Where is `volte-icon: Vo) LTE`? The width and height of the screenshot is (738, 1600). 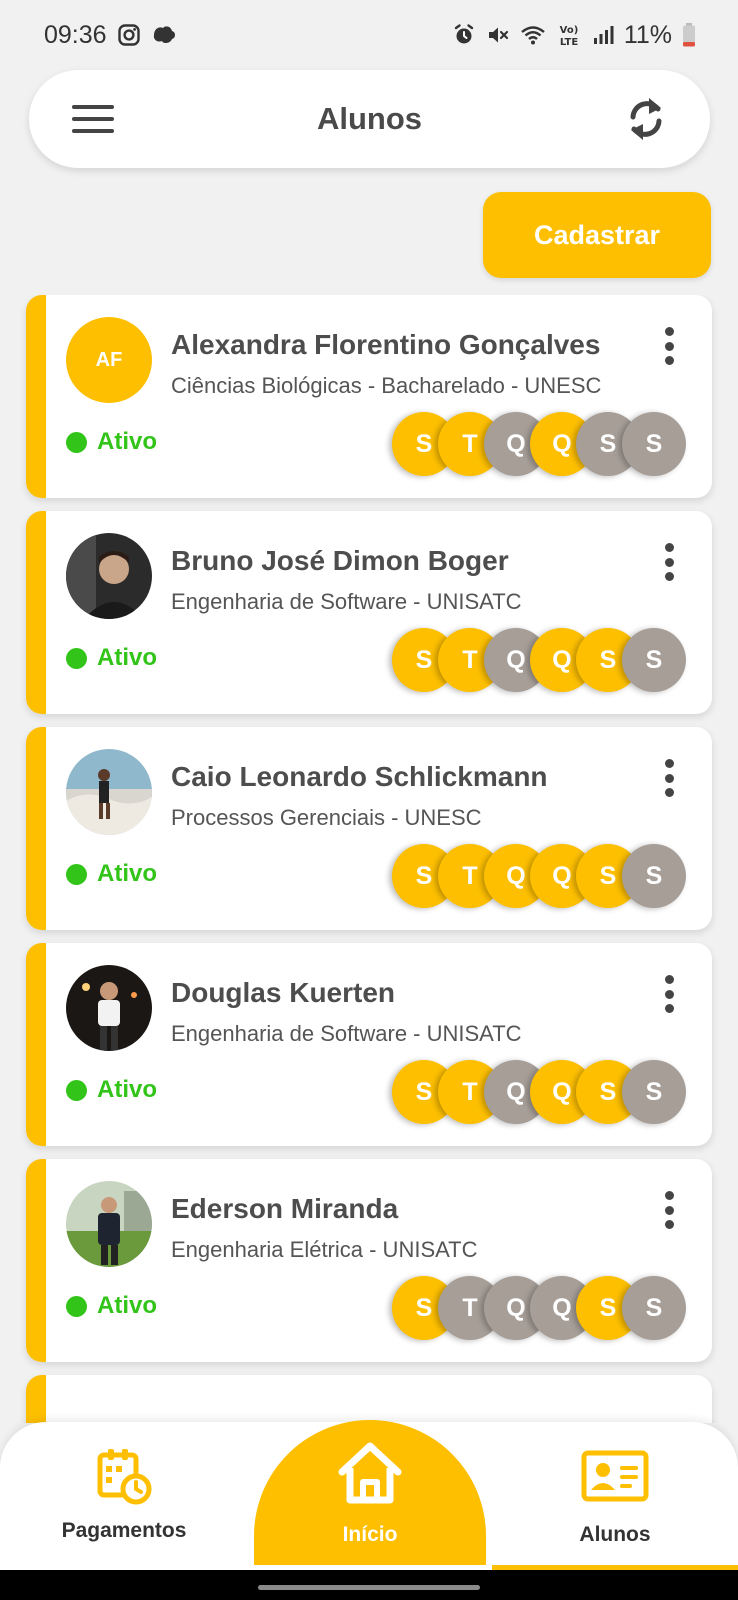 volte-icon: Vo) LTE is located at coordinates (569, 35).